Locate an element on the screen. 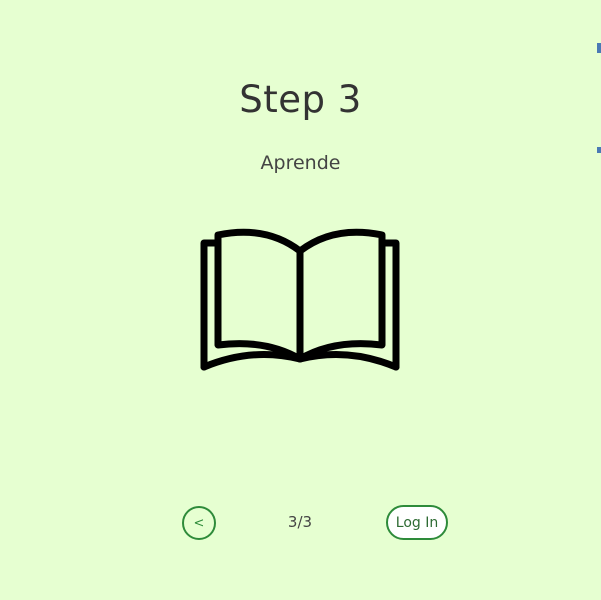 This screenshot has height=600, width=601. page-indicator: 3/3 is located at coordinates (300, 522).